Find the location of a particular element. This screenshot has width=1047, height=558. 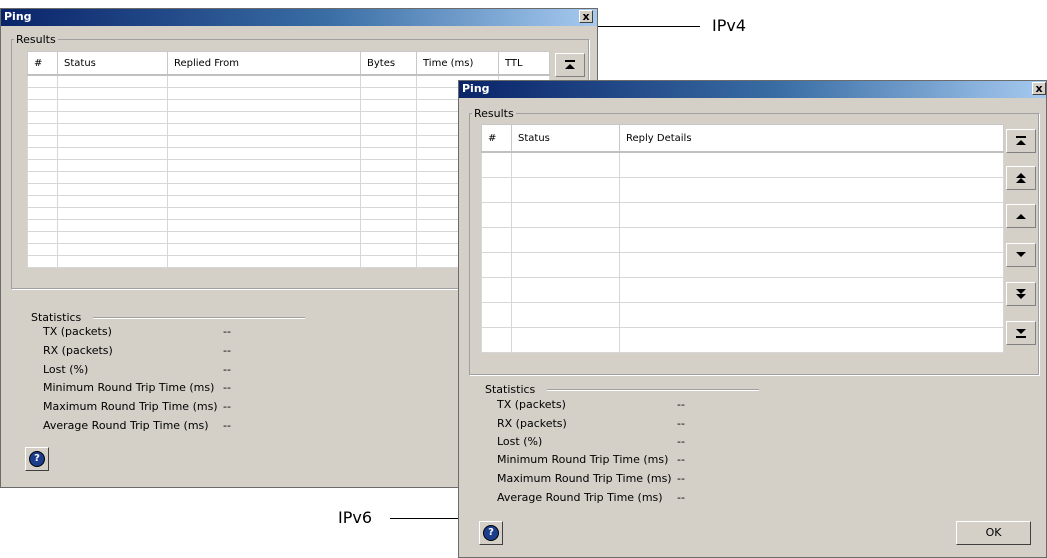

stat-avg-rtt-value: -- is located at coordinates (227, 425).